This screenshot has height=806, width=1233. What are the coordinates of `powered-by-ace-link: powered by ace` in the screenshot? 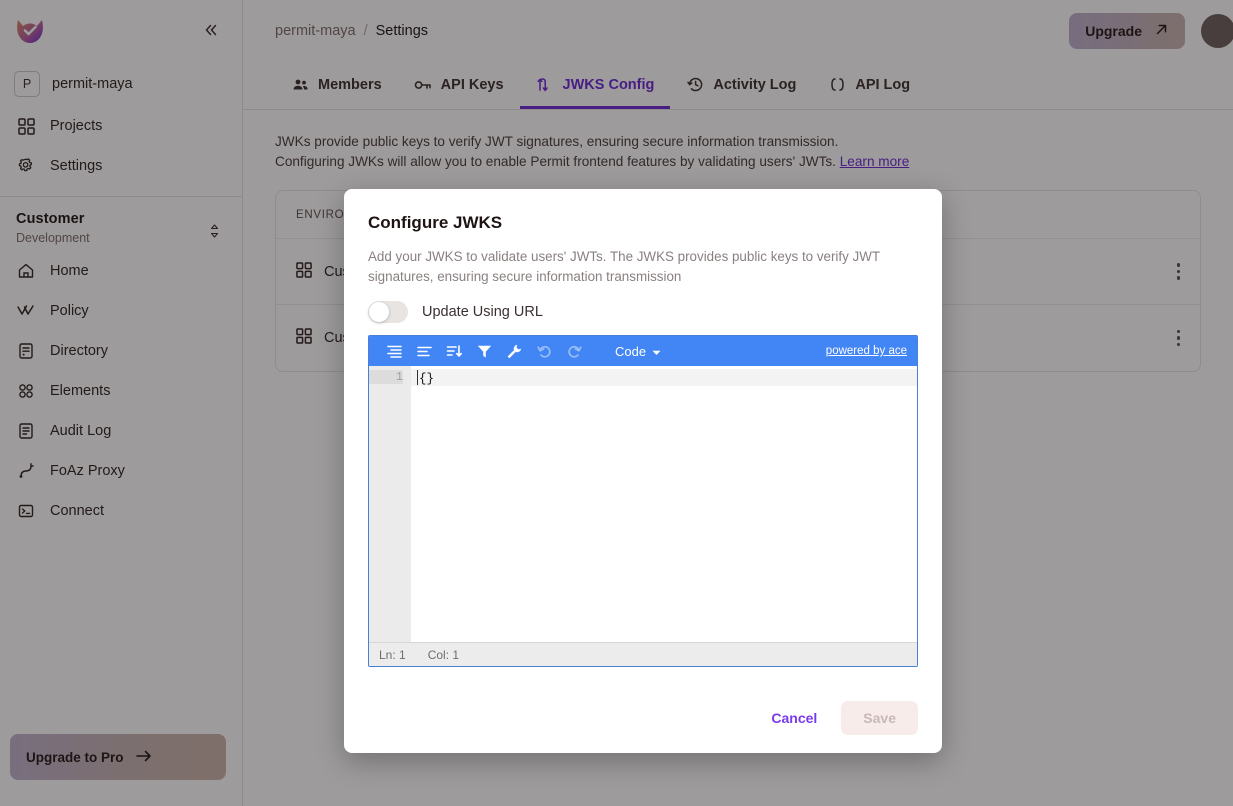 It's located at (866, 351).